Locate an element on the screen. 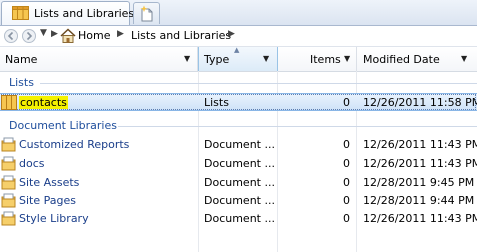  breadcrumb-home: Home is located at coordinates (94, 35).